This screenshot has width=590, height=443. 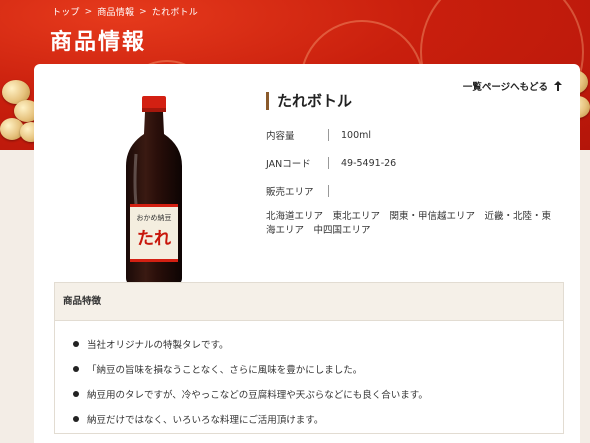 What do you see at coordinates (98, 42) in the screenshot?
I see `page-title: 商品情報` at bounding box center [98, 42].